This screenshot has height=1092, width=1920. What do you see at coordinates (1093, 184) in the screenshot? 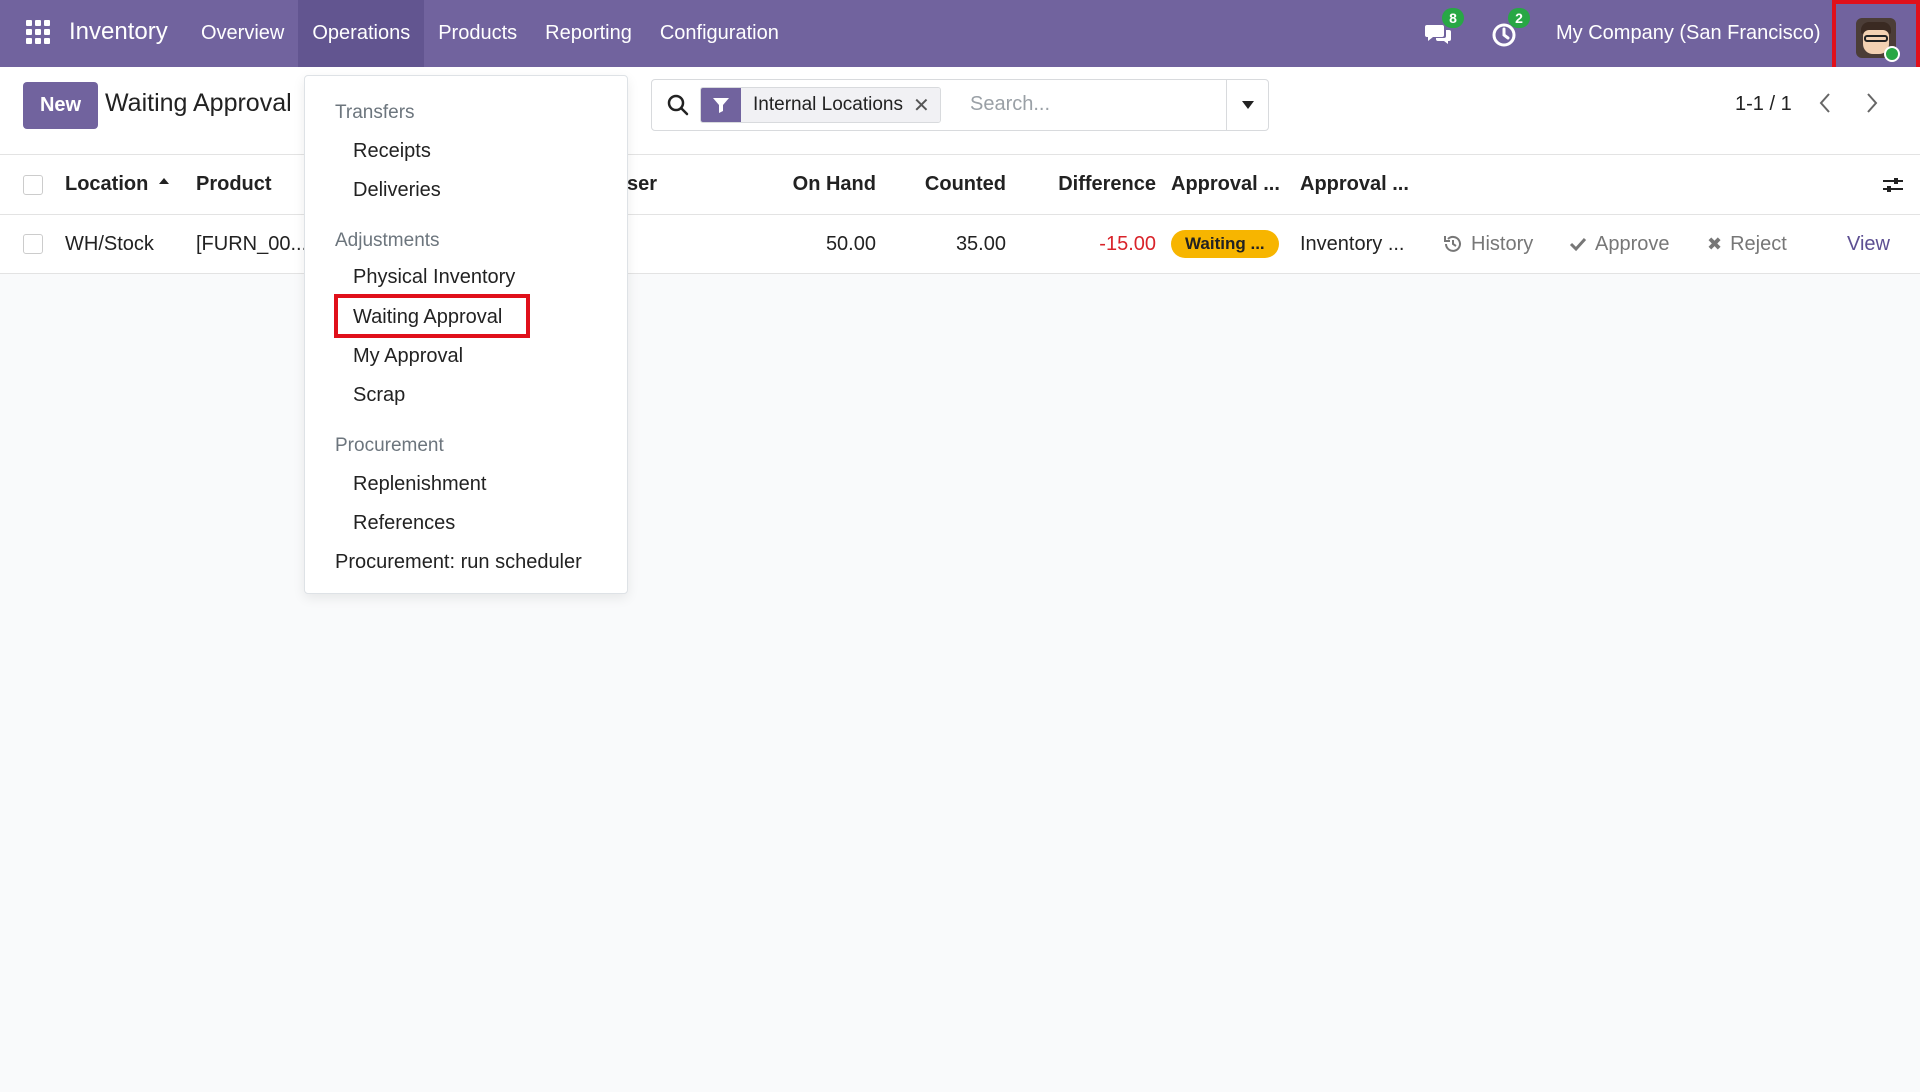
I see `column-difference: Difference` at bounding box center [1093, 184].